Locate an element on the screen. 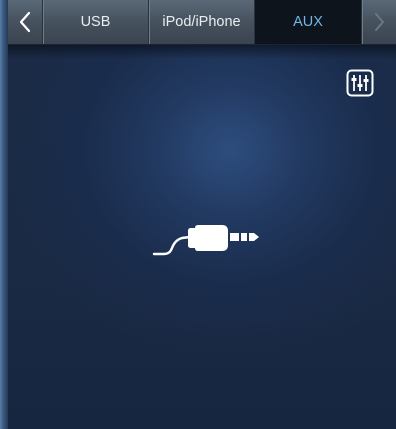  sound-settings-button is located at coordinates (360, 83).